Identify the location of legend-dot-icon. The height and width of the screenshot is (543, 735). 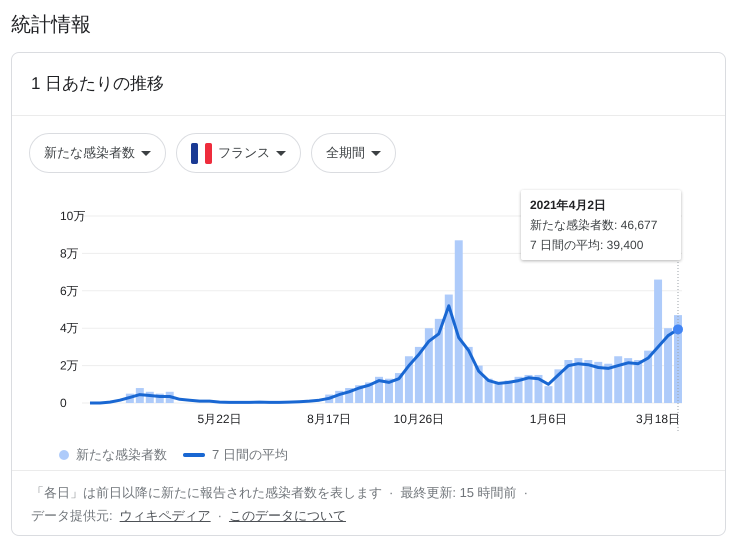
(64, 455).